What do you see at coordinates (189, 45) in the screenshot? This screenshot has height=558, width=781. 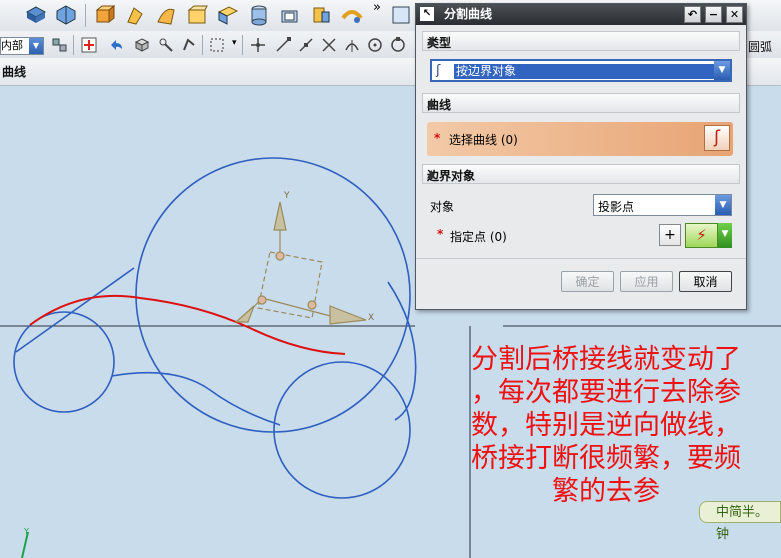 I see `body-select-icon` at bounding box center [189, 45].